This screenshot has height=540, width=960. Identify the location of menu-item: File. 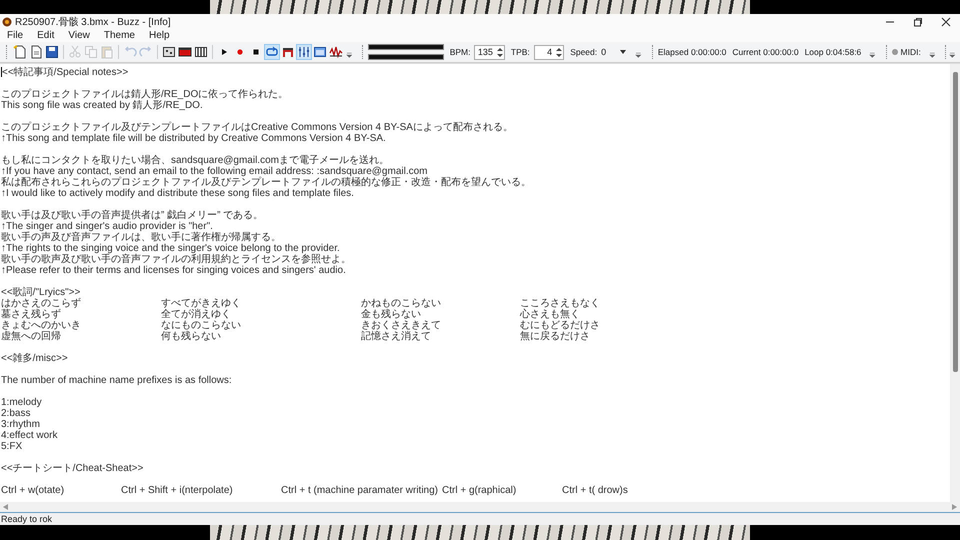
(15, 35).